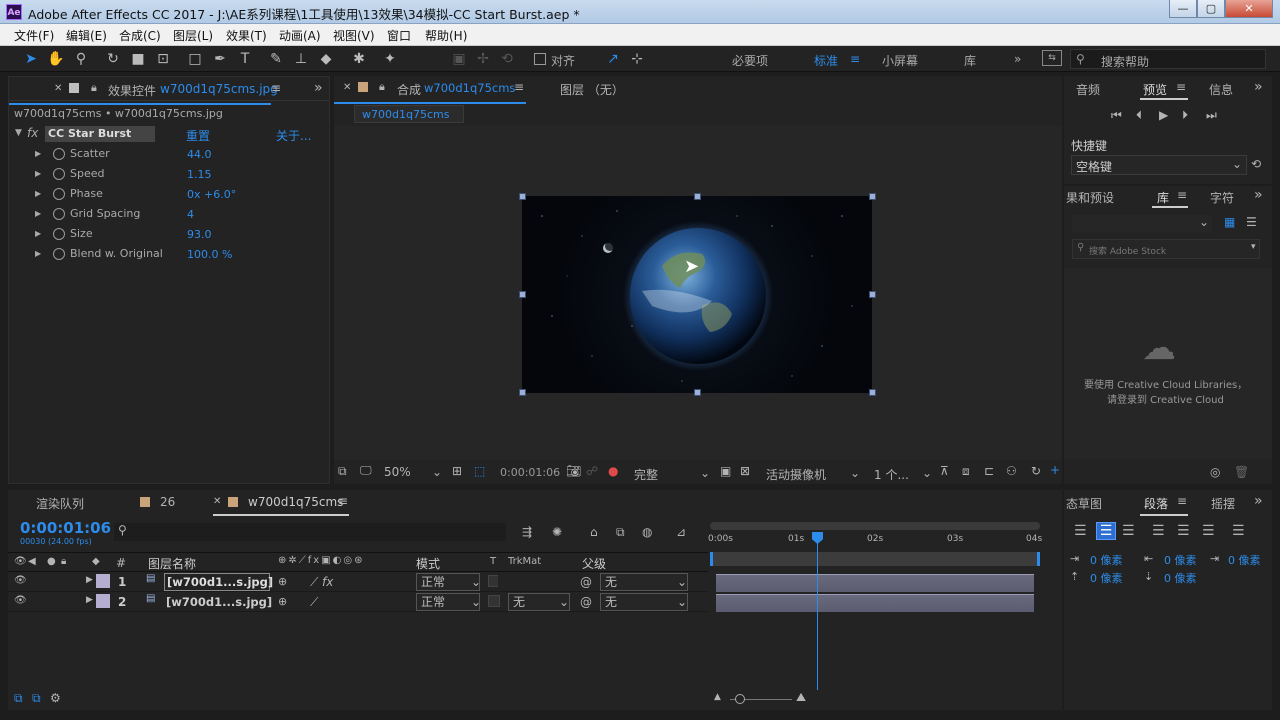 This screenshot has height=720, width=1280. I want to click on switches-icons: ⊕✲⟋fx▣◐◎⊛, so click(321, 560).